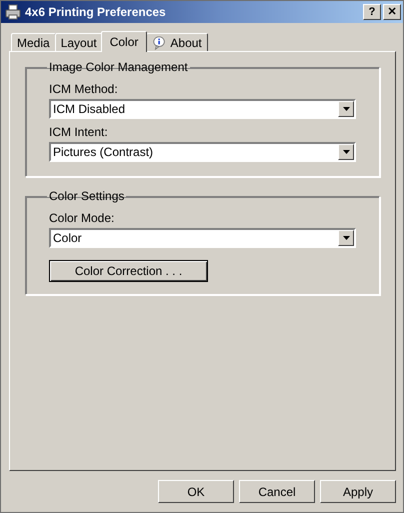  Describe the element at coordinates (78, 42) in the screenshot. I see `tab: Layout` at that location.